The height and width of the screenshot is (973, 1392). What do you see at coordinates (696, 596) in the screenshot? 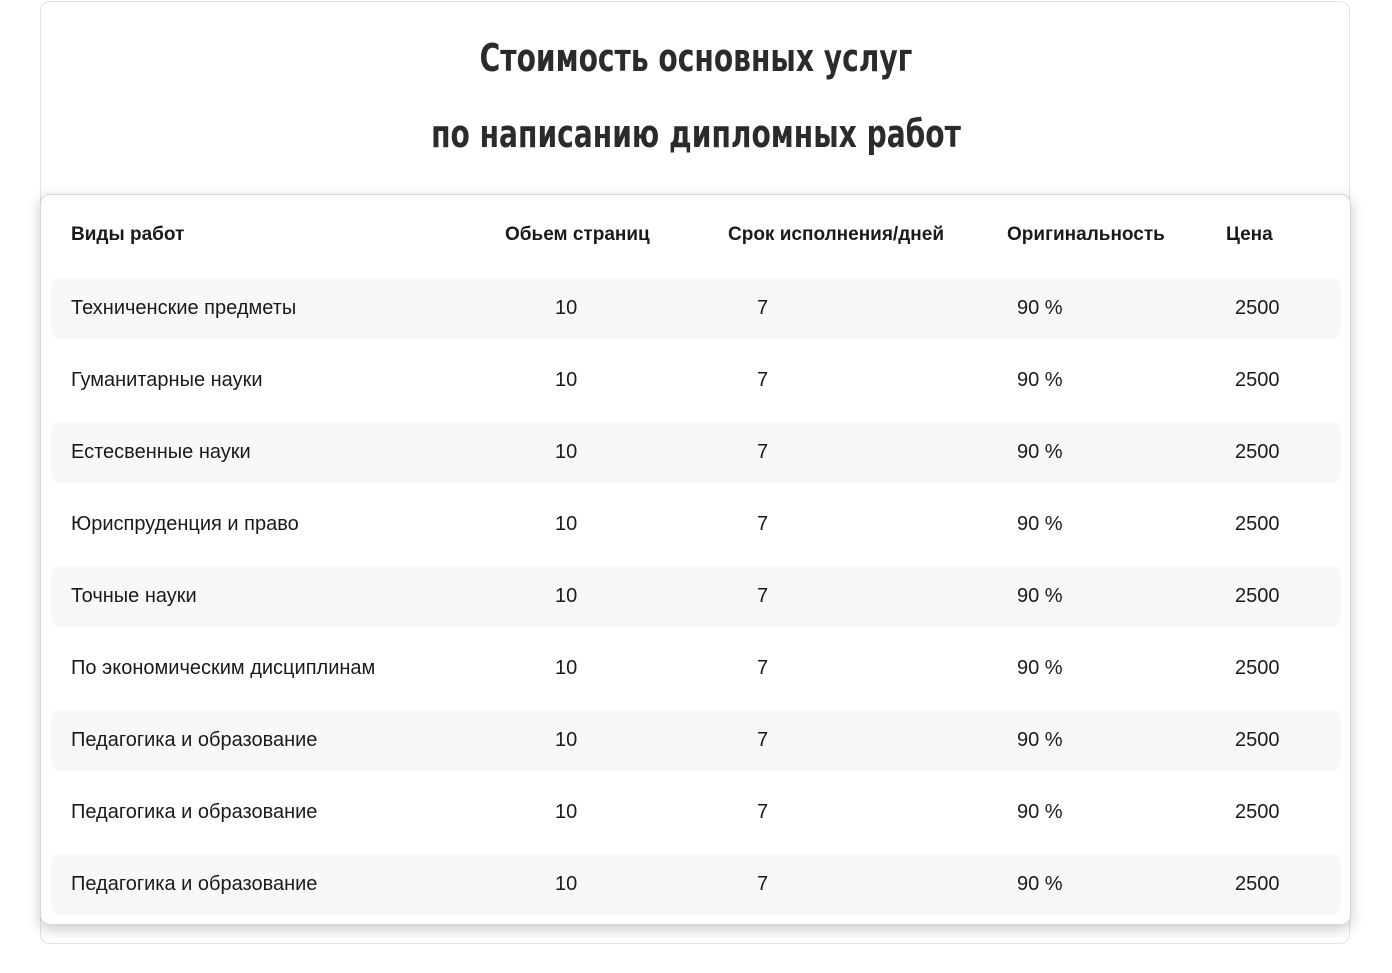
I see `table-row: Точные науки 10 7 90 % 2500` at bounding box center [696, 596].